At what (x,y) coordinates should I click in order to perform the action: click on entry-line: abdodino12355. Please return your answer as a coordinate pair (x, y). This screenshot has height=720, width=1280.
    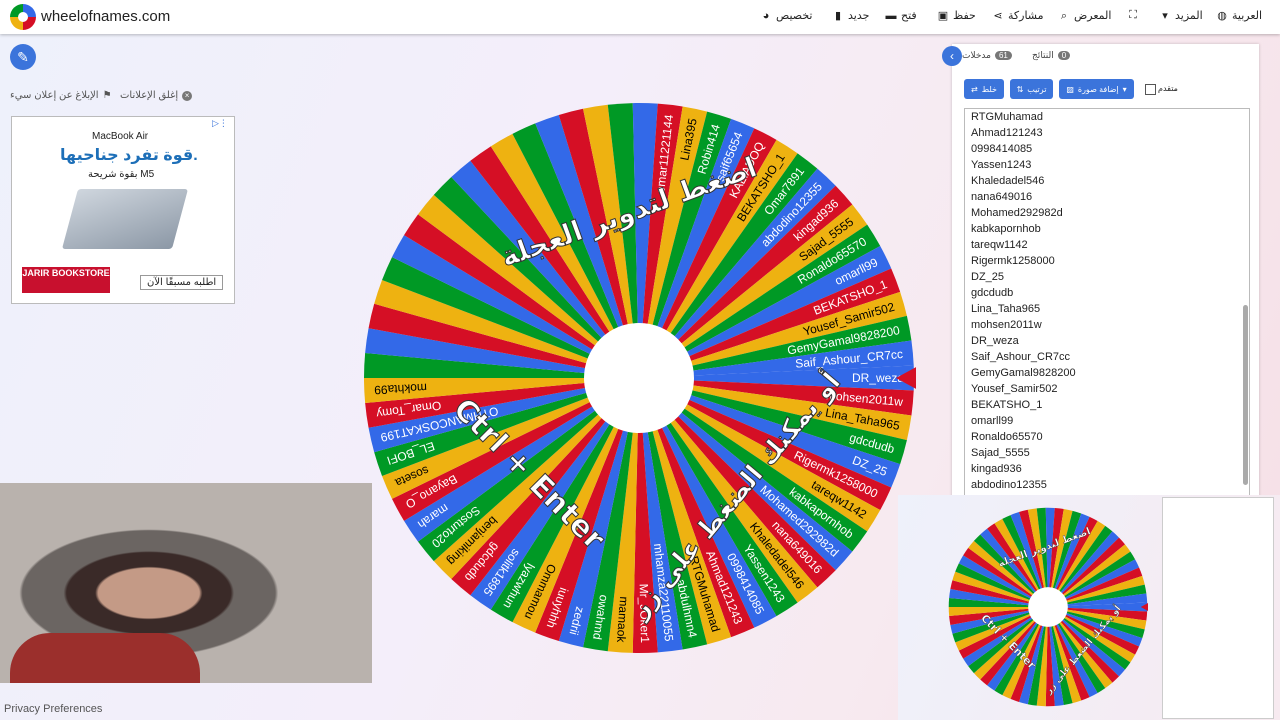
    Looking at the image, I should click on (1107, 485).